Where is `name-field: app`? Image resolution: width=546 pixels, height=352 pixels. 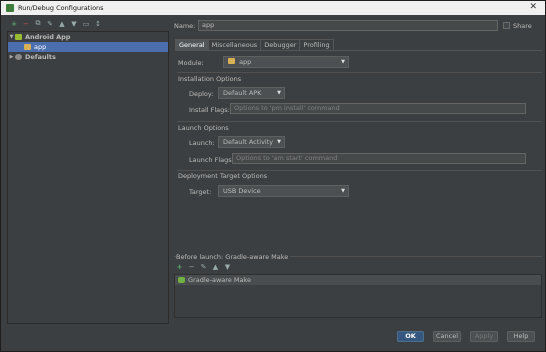 name-field: app is located at coordinates (348, 25).